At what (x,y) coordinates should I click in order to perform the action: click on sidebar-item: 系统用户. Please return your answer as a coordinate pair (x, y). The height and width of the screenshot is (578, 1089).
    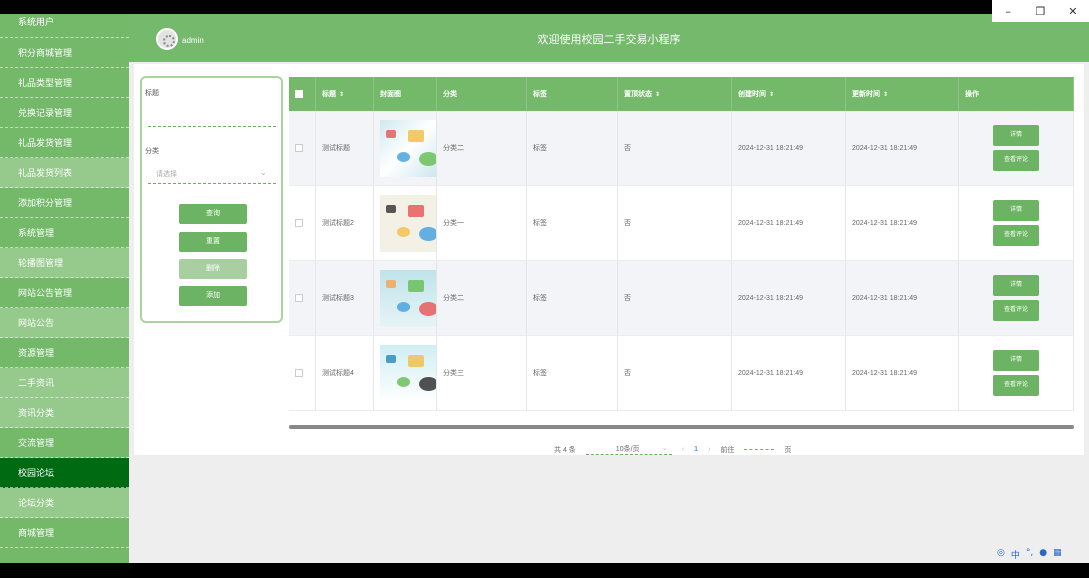
    Looking at the image, I should click on (64, 26).